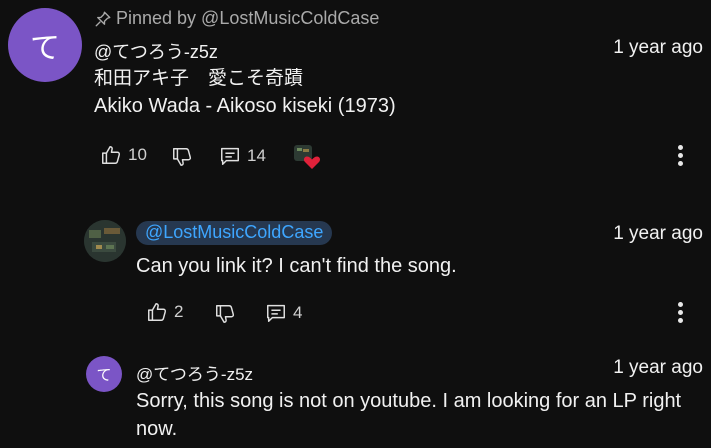 The image size is (711, 448). What do you see at coordinates (298, 312) in the screenshot?
I see `reply-reply-count: 4` at bounding box center [298, 312].